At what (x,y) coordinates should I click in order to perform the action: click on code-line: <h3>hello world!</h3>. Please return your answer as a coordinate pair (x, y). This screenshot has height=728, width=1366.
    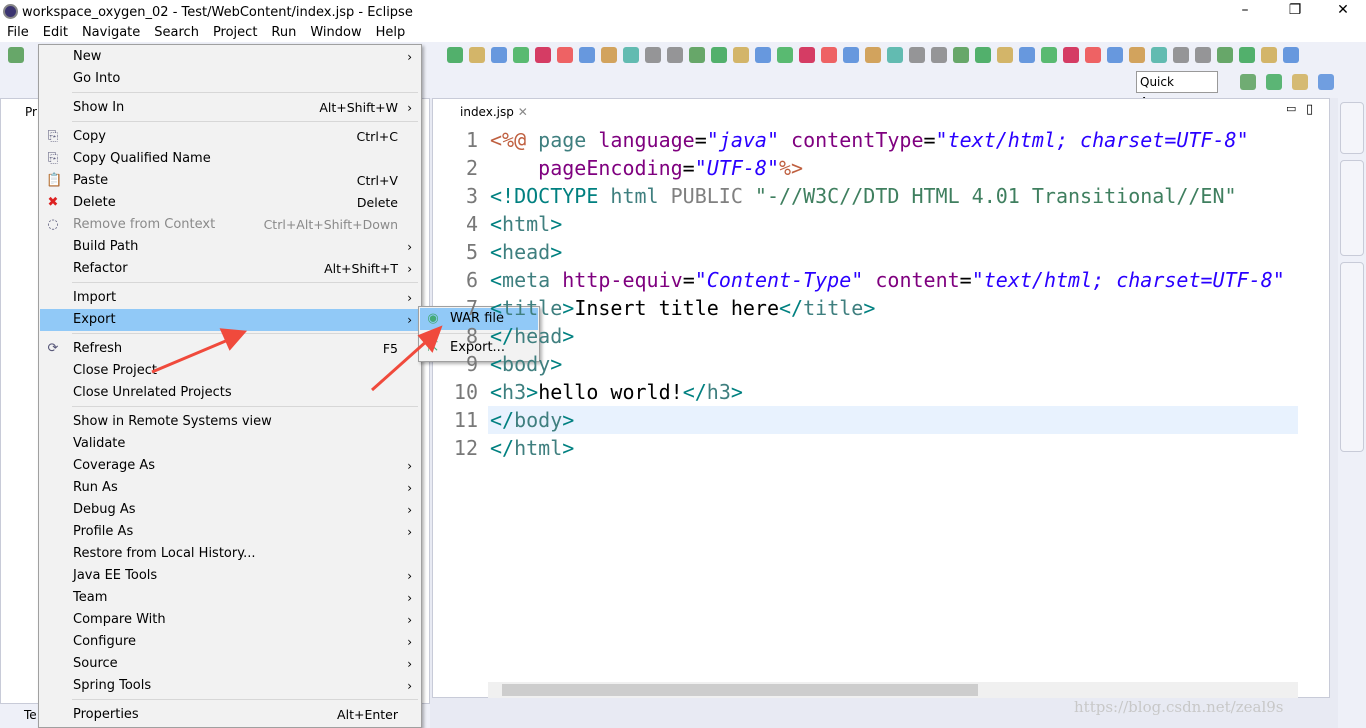
    Looking at the image, I should click on (894, 392).